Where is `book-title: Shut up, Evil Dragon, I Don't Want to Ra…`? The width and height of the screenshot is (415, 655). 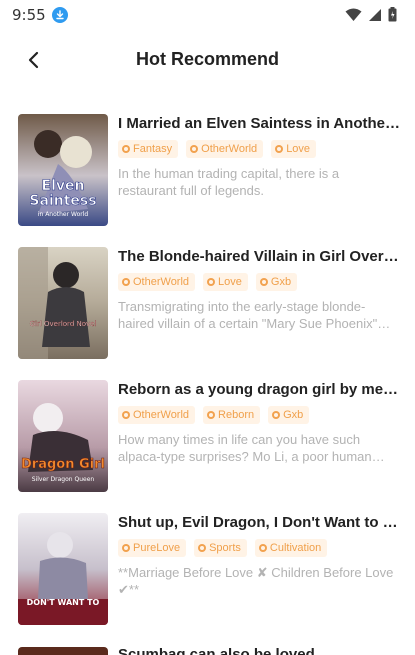 book-title: Shut up, Evil Dragon, I Don't Want to Ra… is located at coordinates (259, 522).